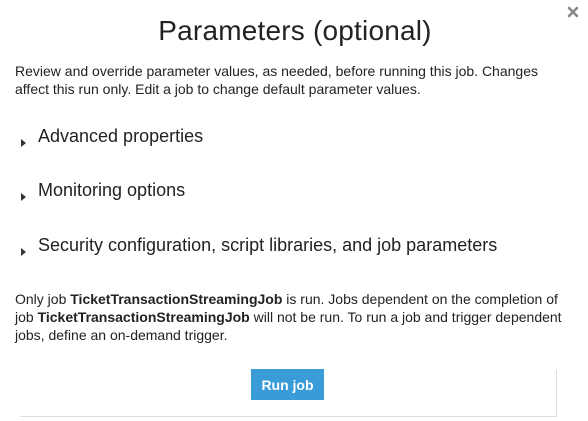  What do you see at coordinates (121, 136) in the screenshot?
I see `section-label-advanced: Advanced properties` at bounding box center [121, 136].